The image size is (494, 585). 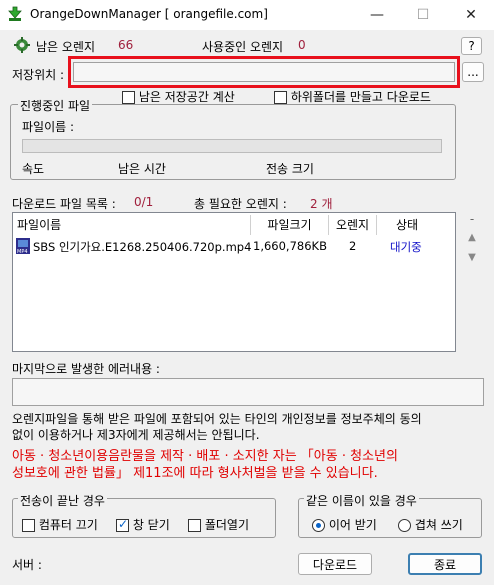 I want to click on row-size: 1,660,786KB, so click(x=290, y=246).